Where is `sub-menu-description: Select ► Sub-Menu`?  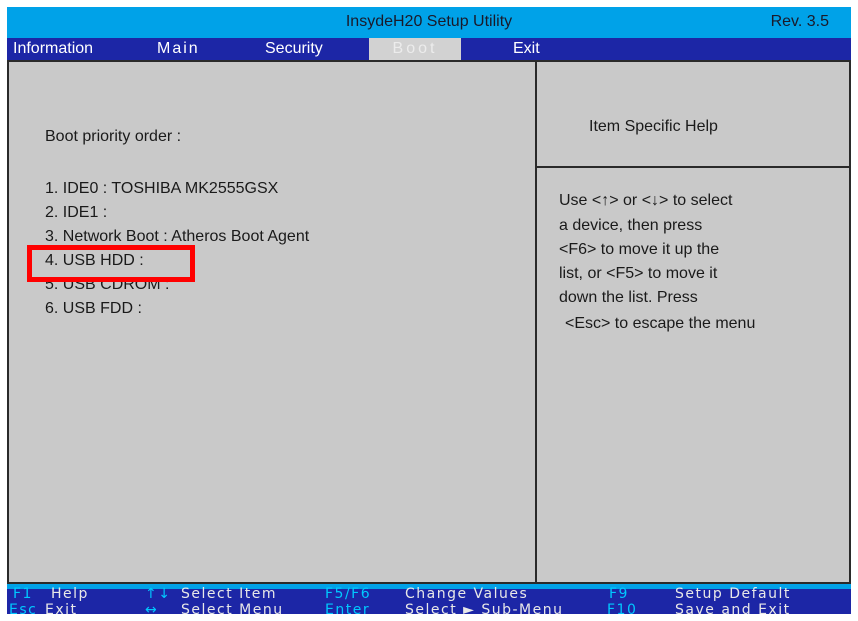 sub-menu-description: Select ► Sub-Menu is located at coordinates (484, 610).